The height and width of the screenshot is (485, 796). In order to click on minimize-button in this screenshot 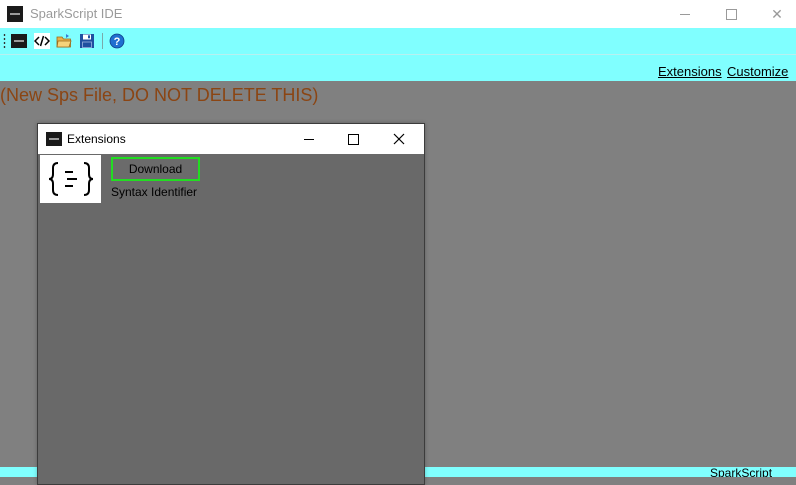, I will do `click(685, 14)`.